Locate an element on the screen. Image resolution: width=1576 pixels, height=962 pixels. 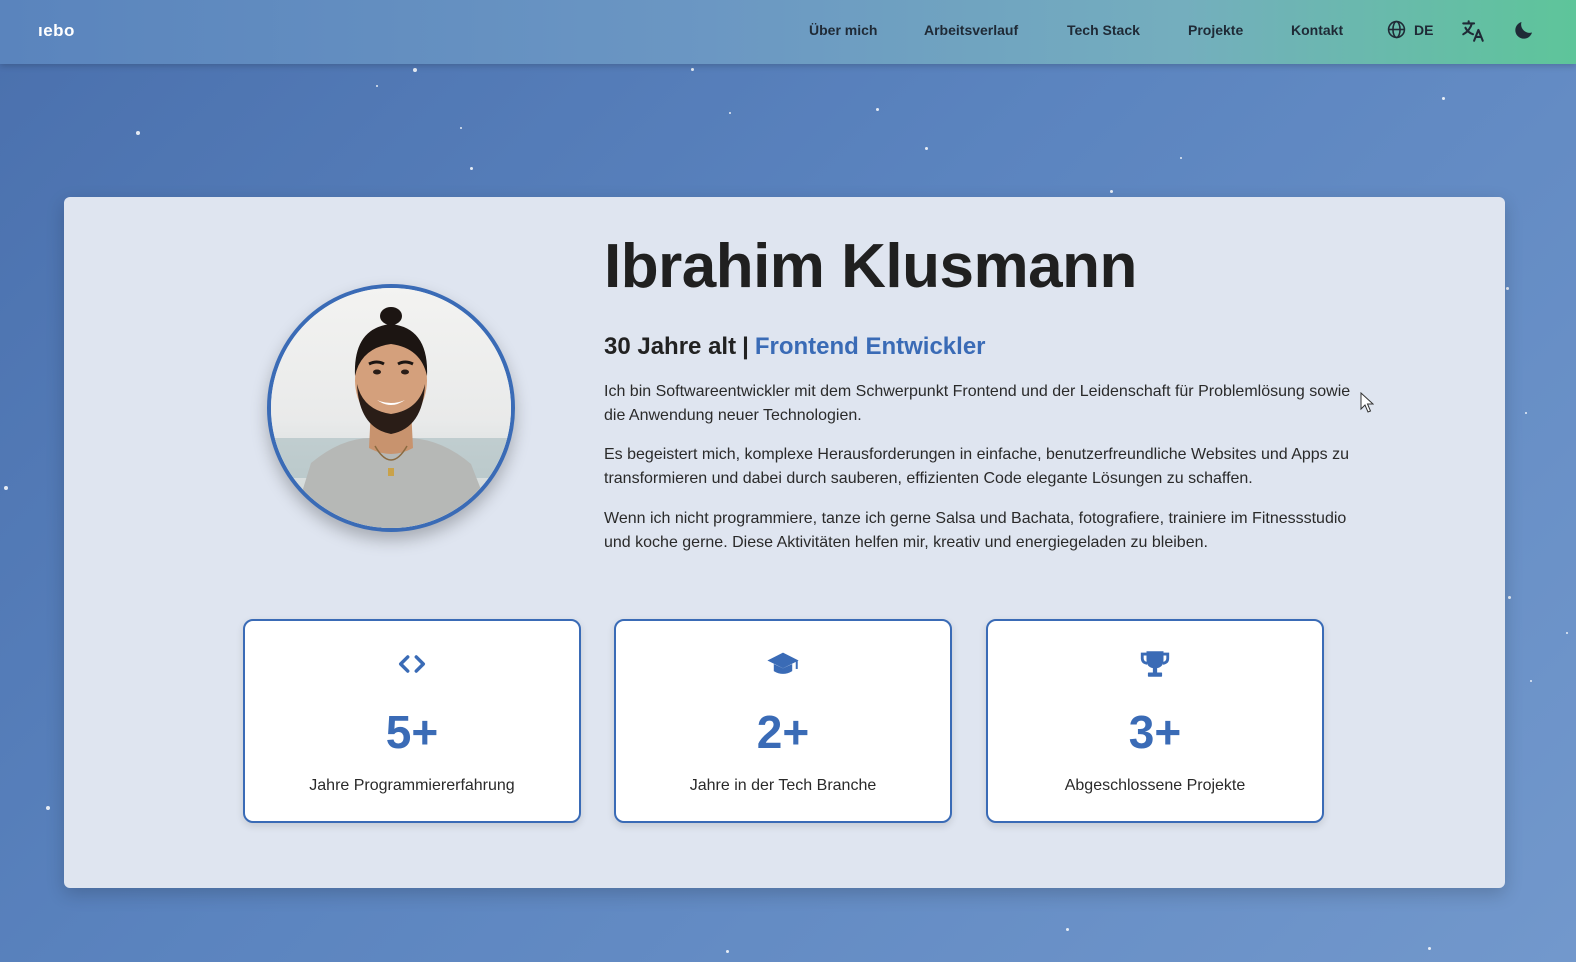
stat-label: Abgeschlossene Projekte is located at coordinates (1155, 785).